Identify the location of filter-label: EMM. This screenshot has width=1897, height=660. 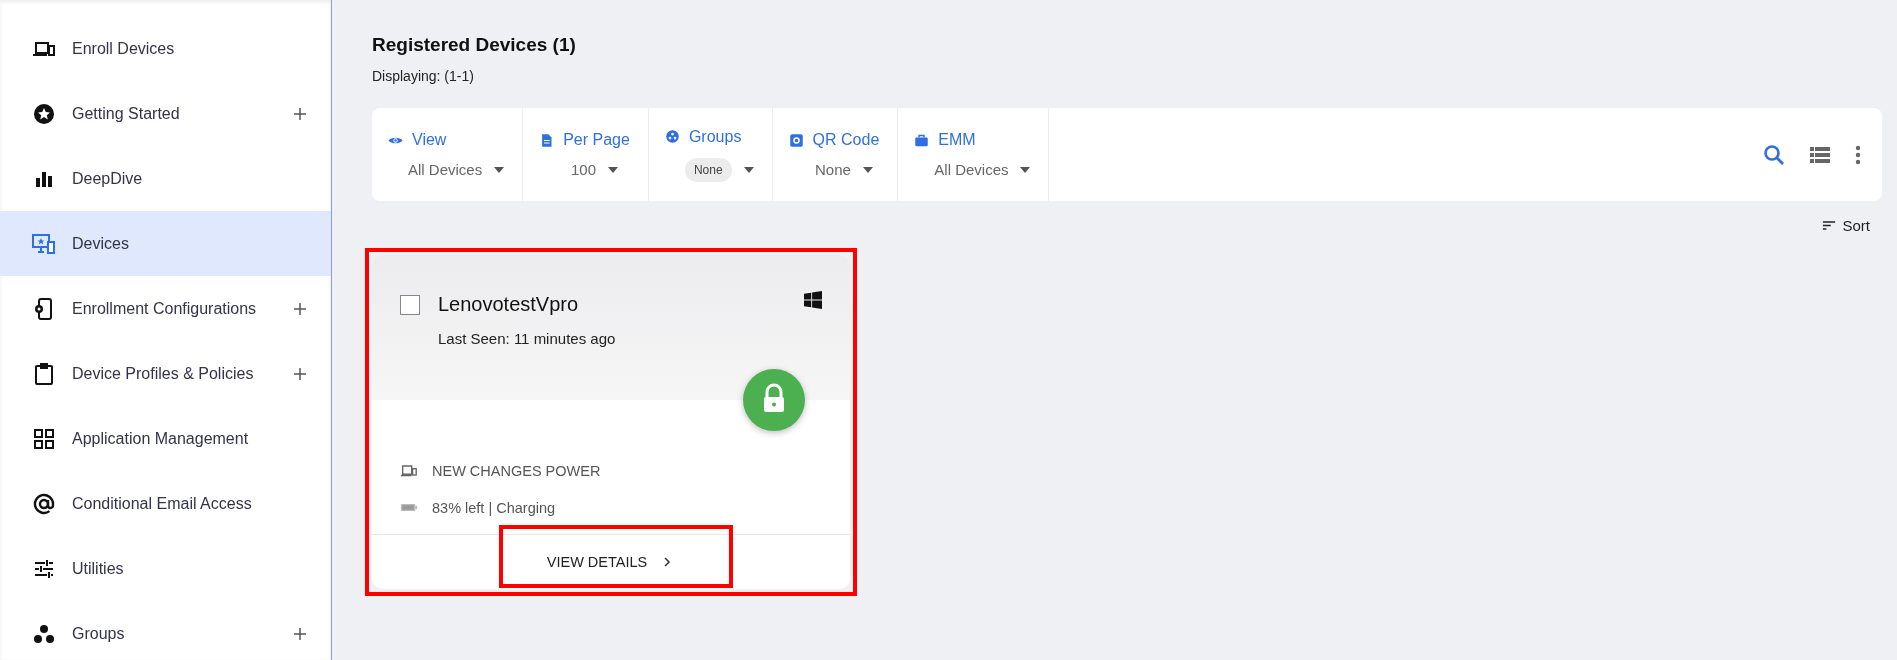
(972, 140).